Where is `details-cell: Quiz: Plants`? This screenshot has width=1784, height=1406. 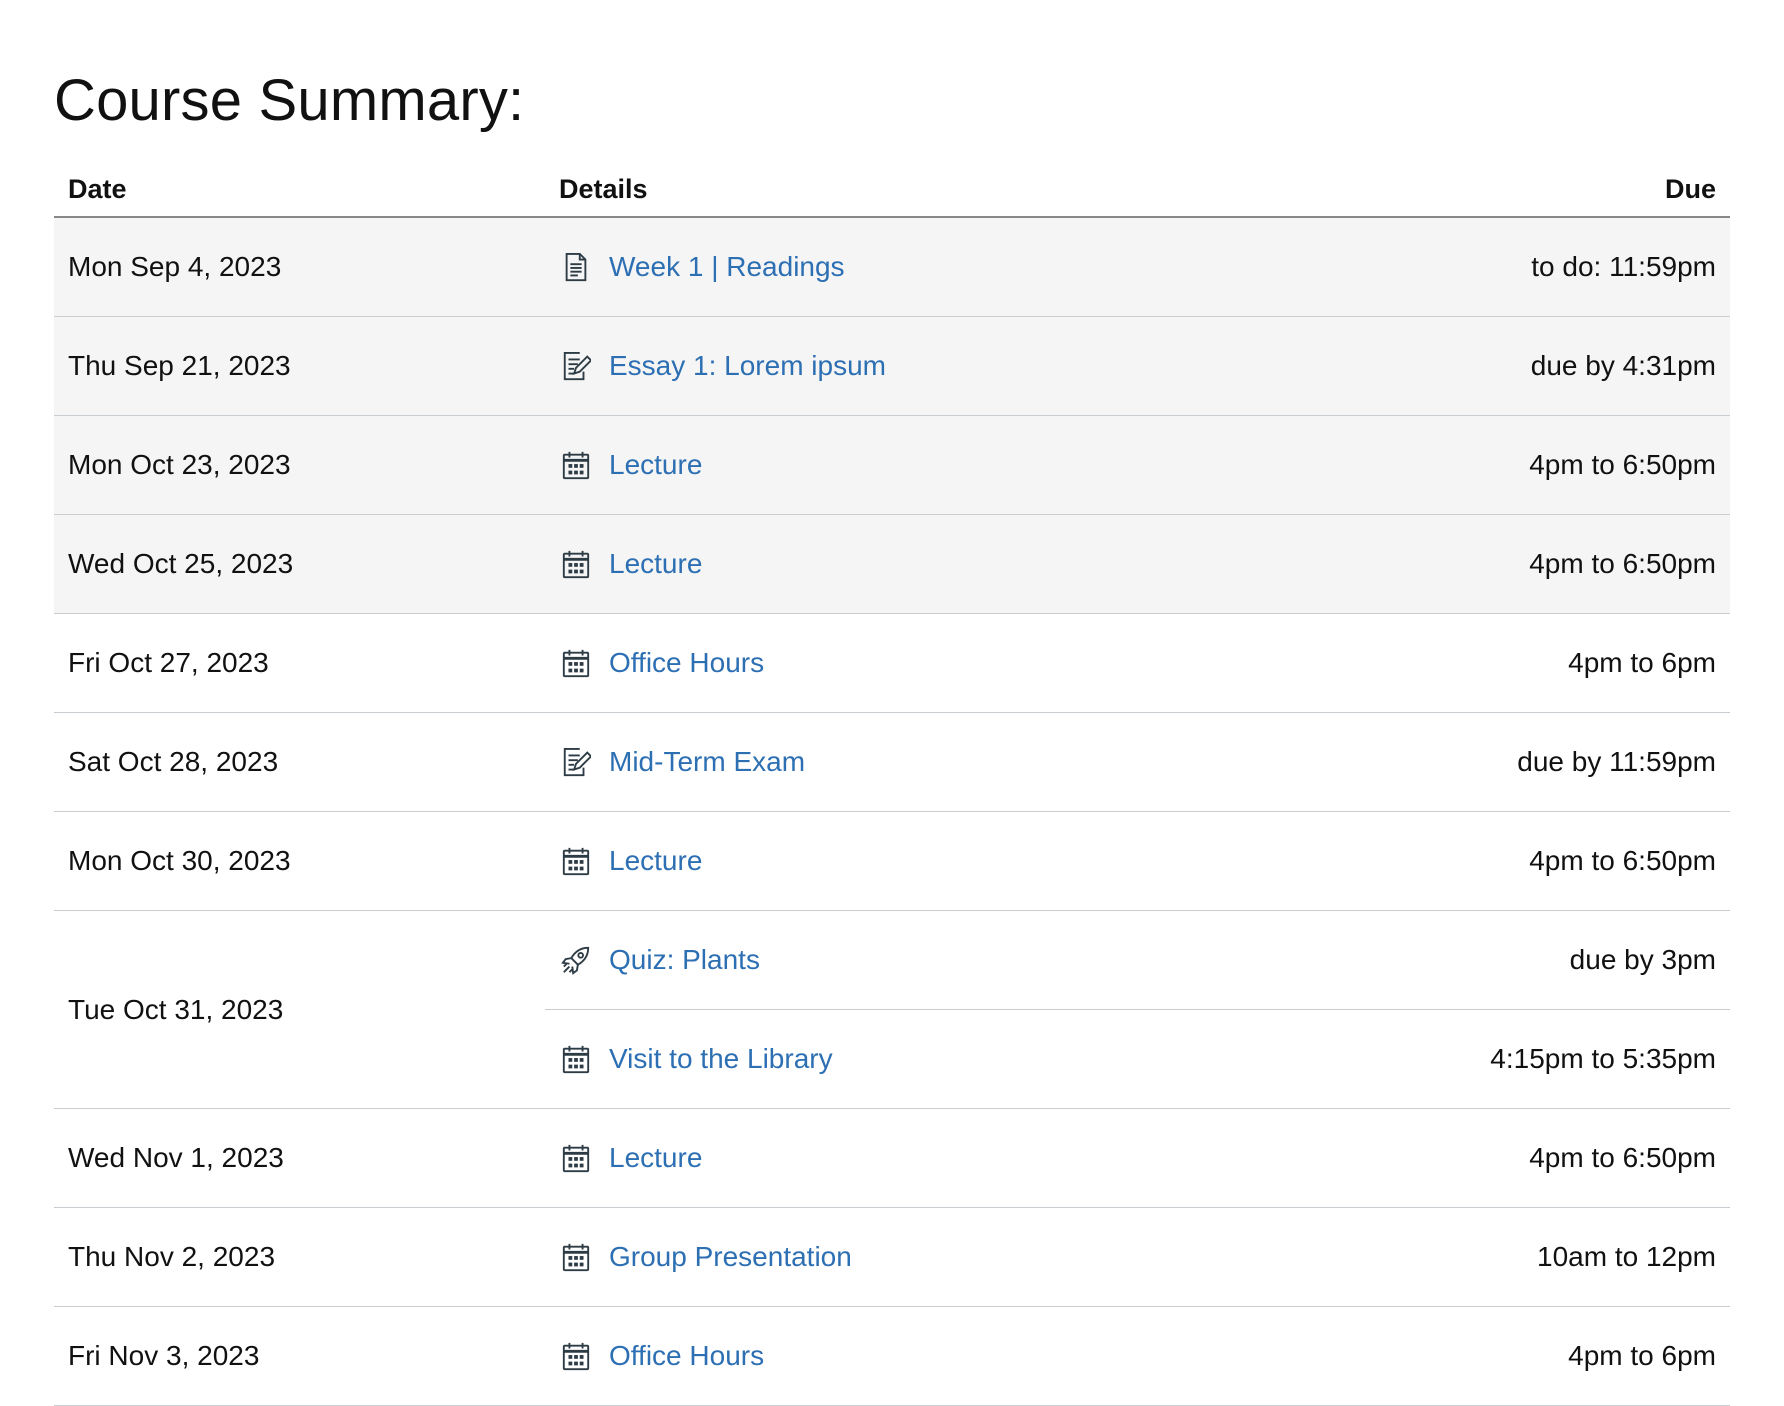
details-cell: Quiz: Plants is located at coordinates (937, 960).